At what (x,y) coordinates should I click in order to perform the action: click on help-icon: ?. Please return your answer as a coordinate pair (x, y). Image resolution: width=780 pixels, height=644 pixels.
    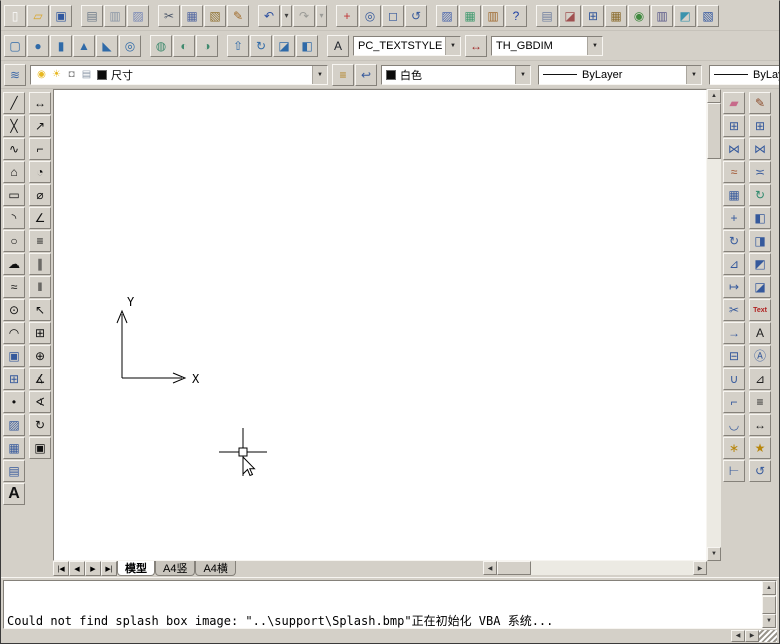
    Looking at the image, I should click on (516, 15).